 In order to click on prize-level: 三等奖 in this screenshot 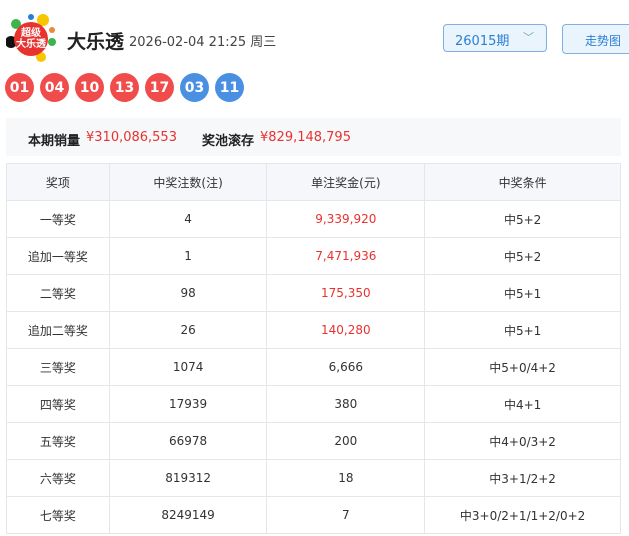, I will do `click(58, 367)`.